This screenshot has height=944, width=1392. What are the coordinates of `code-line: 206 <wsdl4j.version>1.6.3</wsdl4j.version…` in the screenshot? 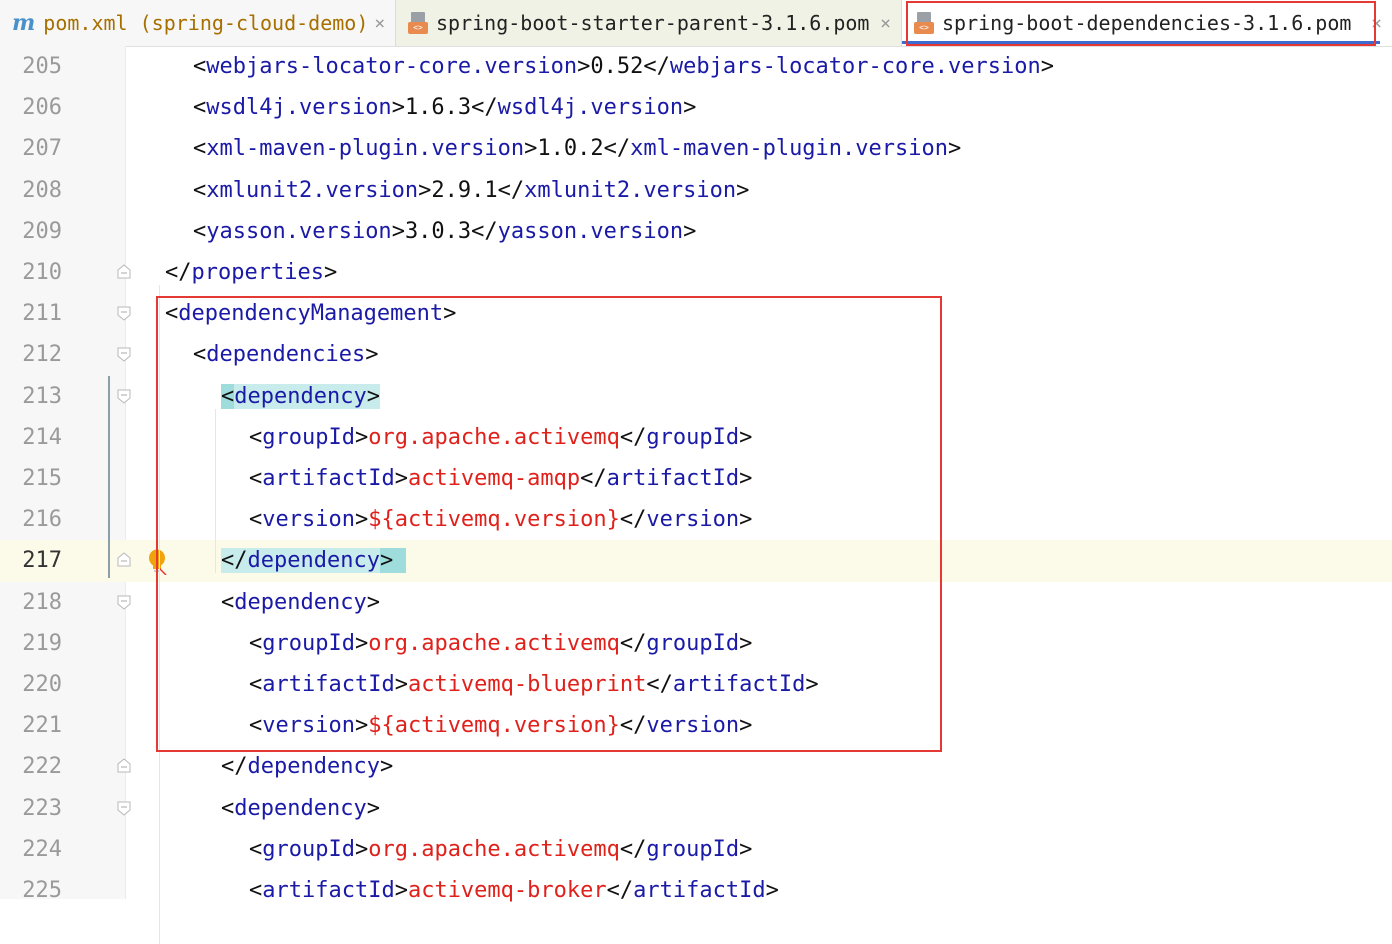 It's located at (696, 107).